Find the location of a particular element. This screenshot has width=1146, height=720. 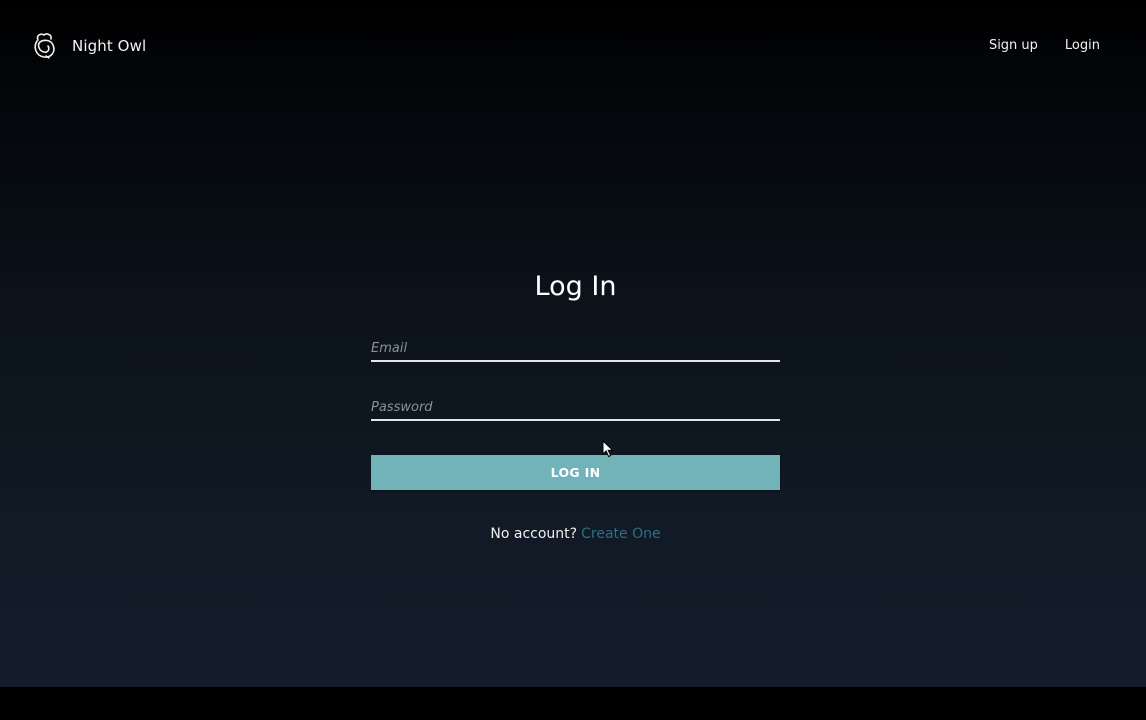

nav-links: Sign up Login is located at coordinates (1044, 45).